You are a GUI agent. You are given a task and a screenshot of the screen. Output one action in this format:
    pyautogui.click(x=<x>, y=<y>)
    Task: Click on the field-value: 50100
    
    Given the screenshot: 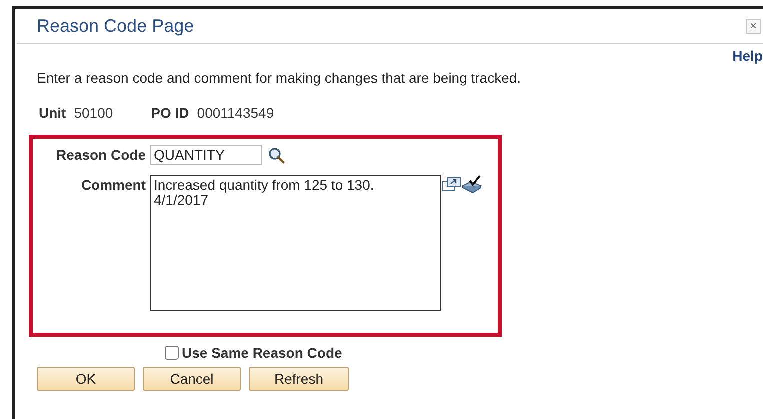 What is the action you would take?
    pyautogui.click(x=94, y=113)
    